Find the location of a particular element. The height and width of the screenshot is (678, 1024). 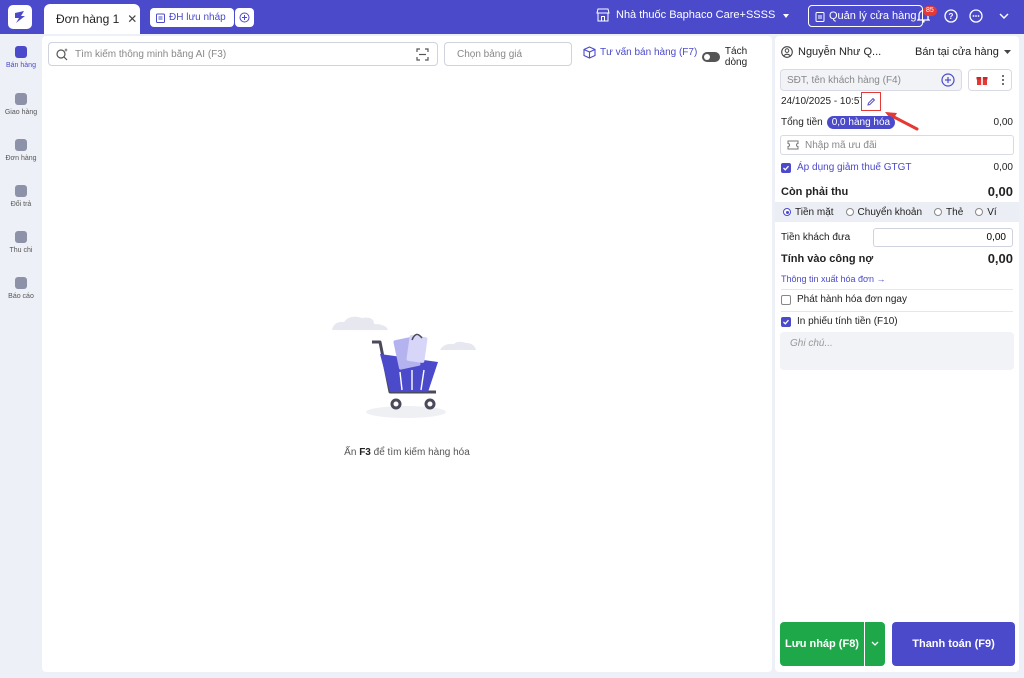

payment-wallet: Ví is located at coordinates (986, 212).